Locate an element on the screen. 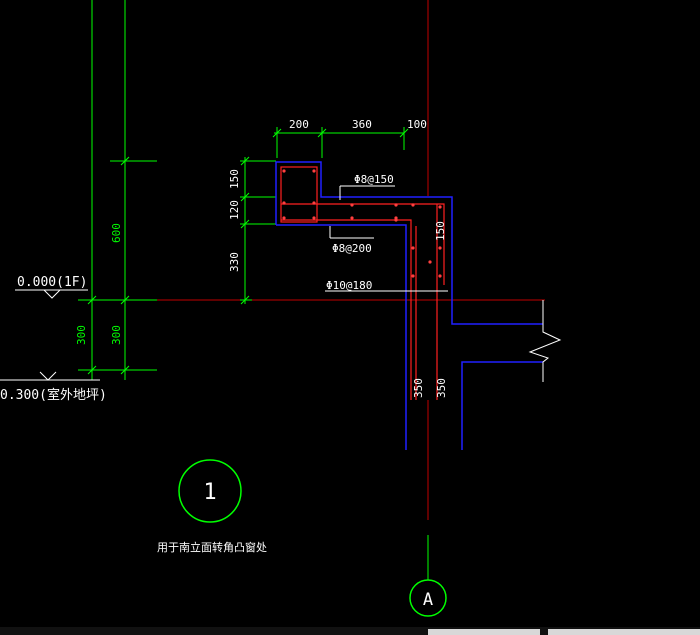 The height and width of the screenshot is (635, 700). dim-section-1: 150 is located at coordinates (234, 179).